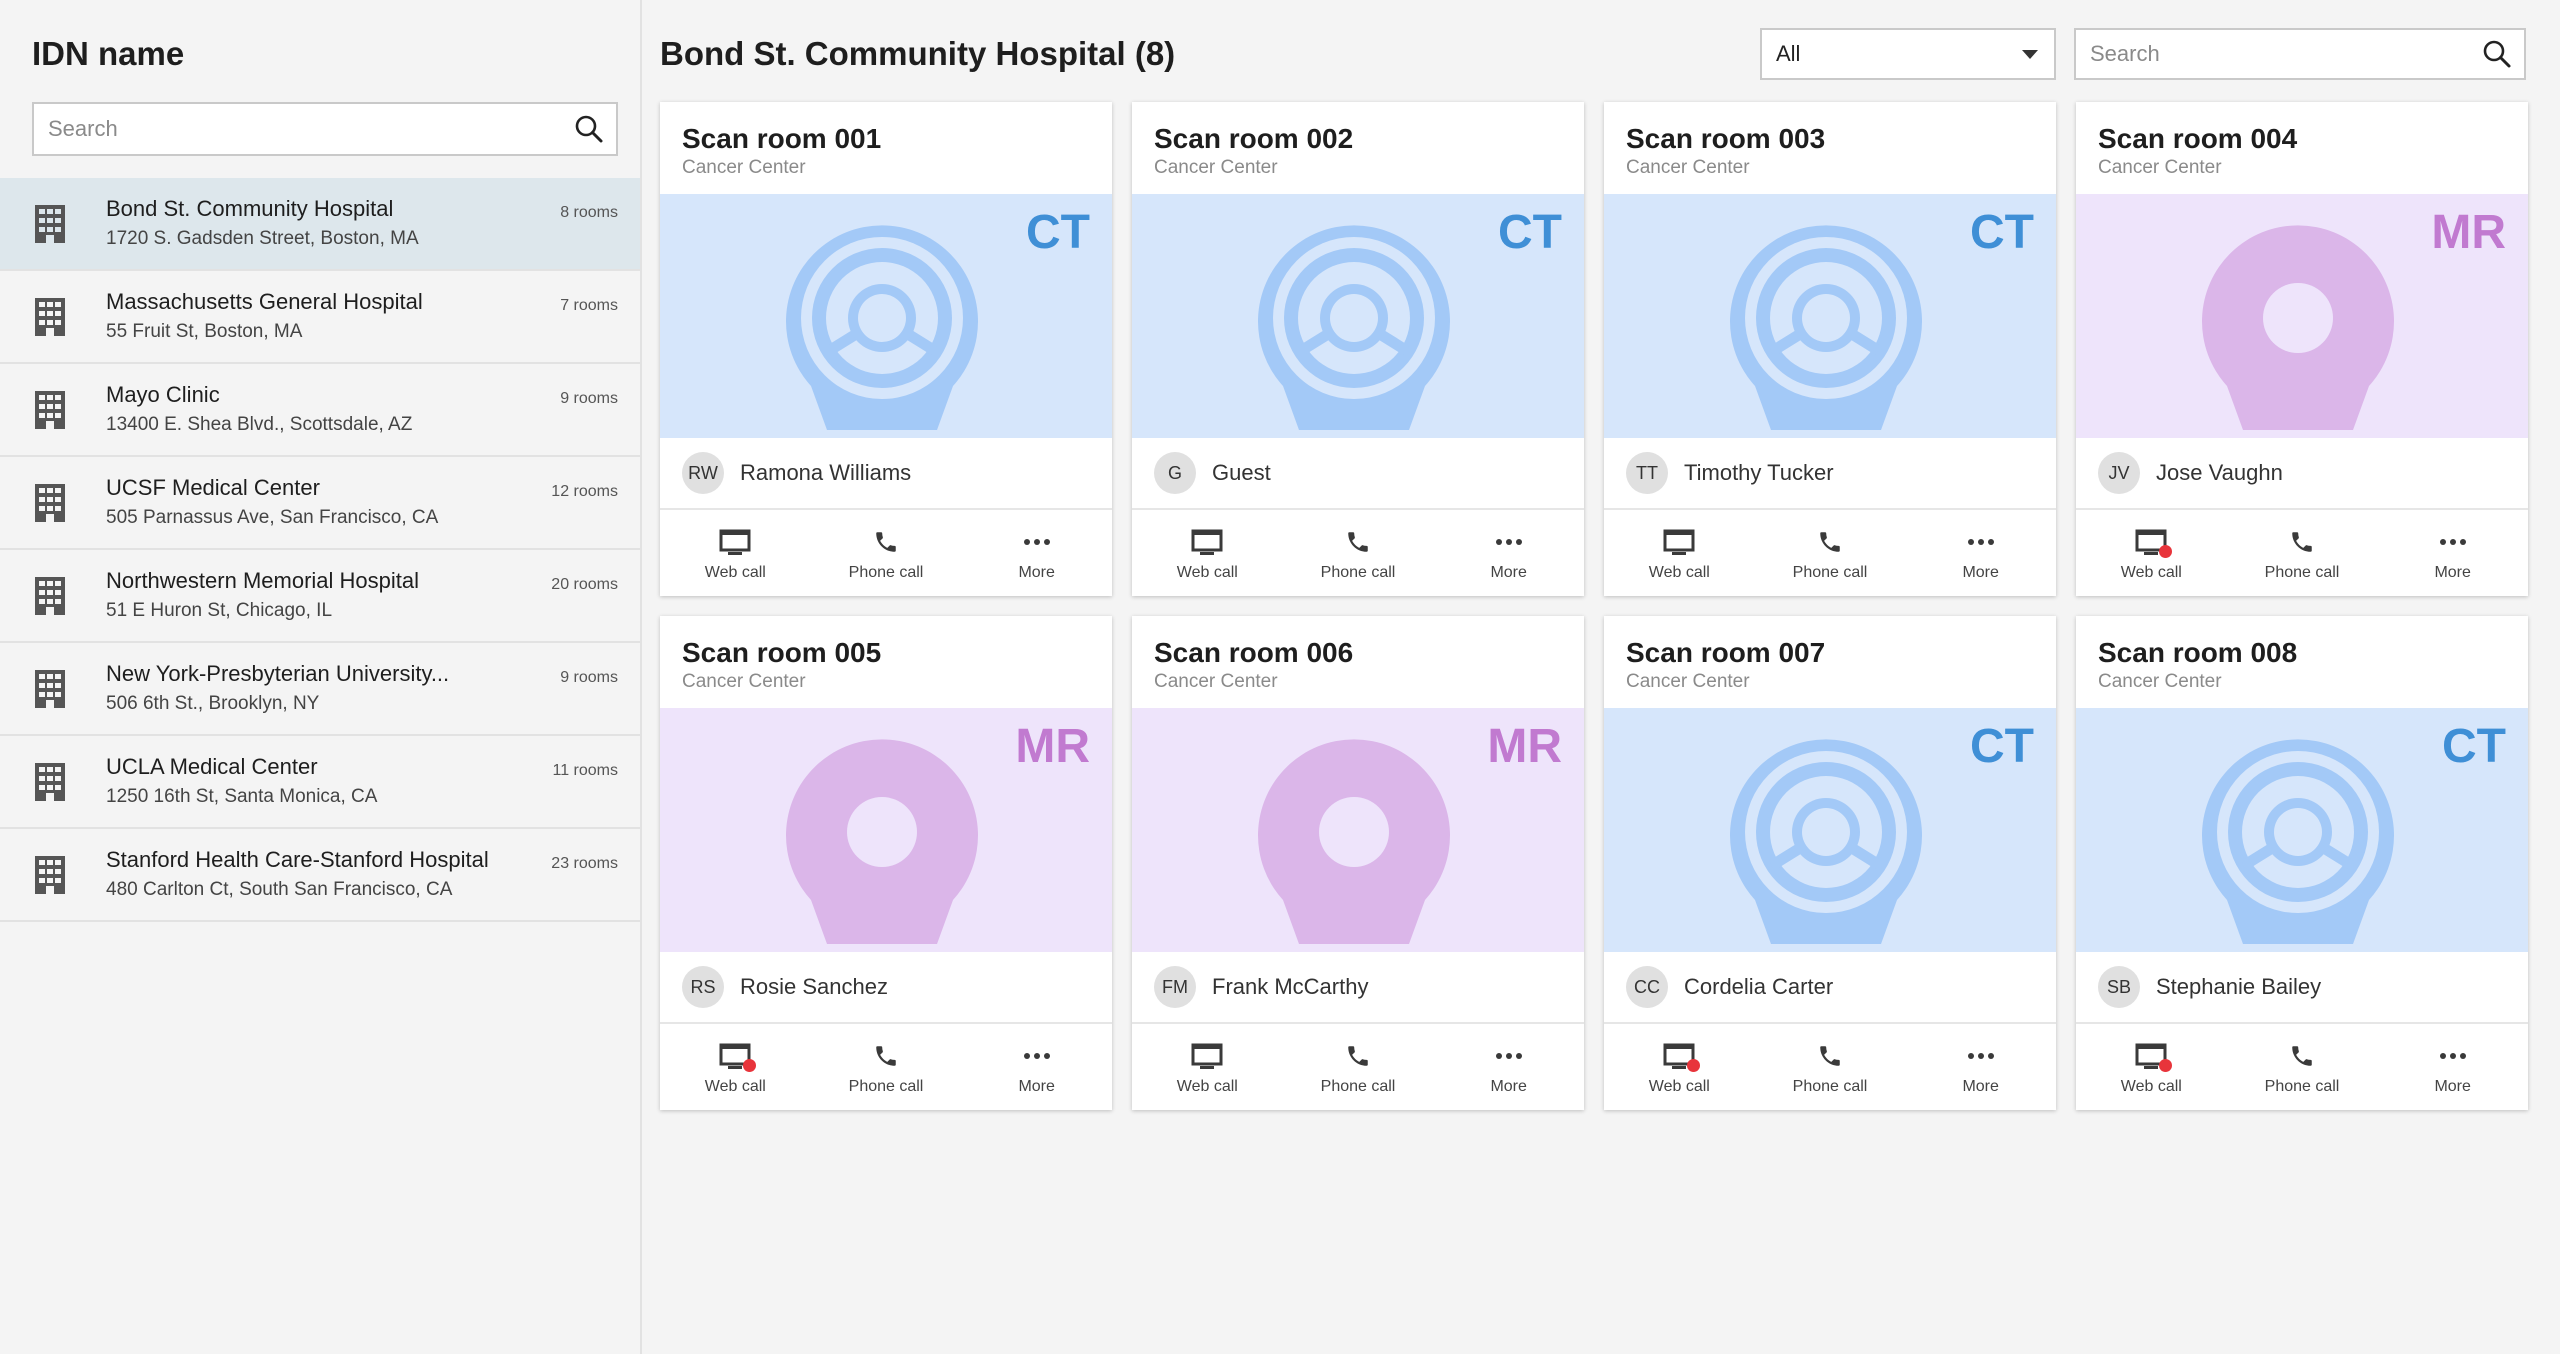  I want to click on avatar: RS, so click(703, 987).